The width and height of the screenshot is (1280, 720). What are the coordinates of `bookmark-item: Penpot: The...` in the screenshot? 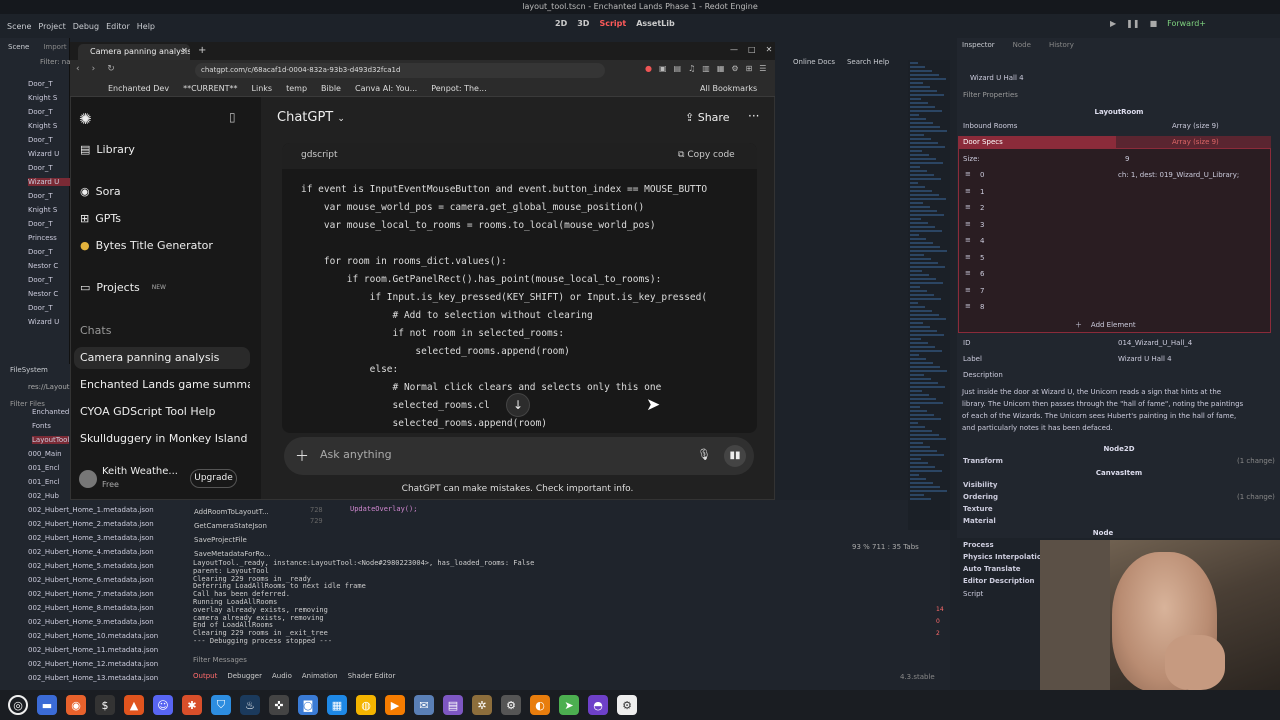 It's located at (458, 88).